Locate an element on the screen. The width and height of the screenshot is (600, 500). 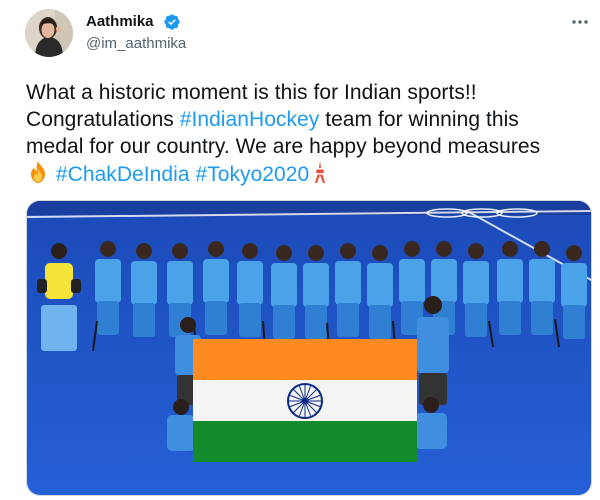
tweet-text-segment: team for winning this is located at coordinates (419, 119).